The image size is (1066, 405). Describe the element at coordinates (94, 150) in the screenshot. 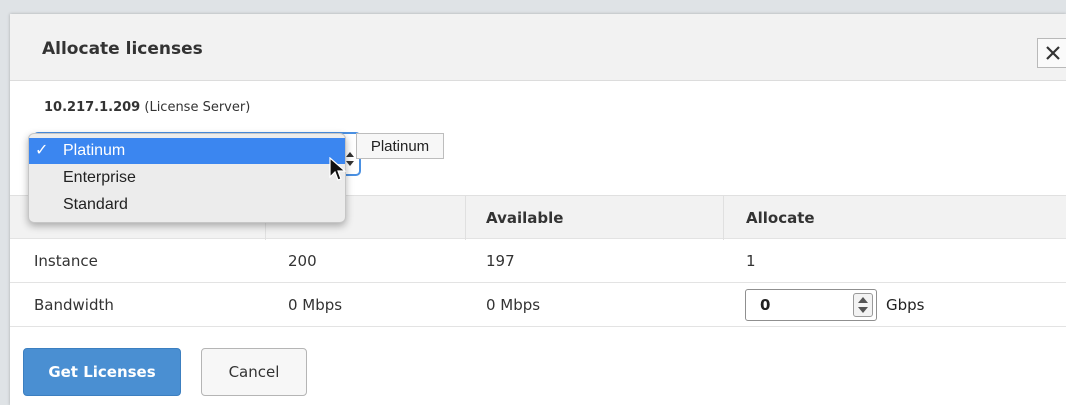

I see `option-label: Platinum` at that location.